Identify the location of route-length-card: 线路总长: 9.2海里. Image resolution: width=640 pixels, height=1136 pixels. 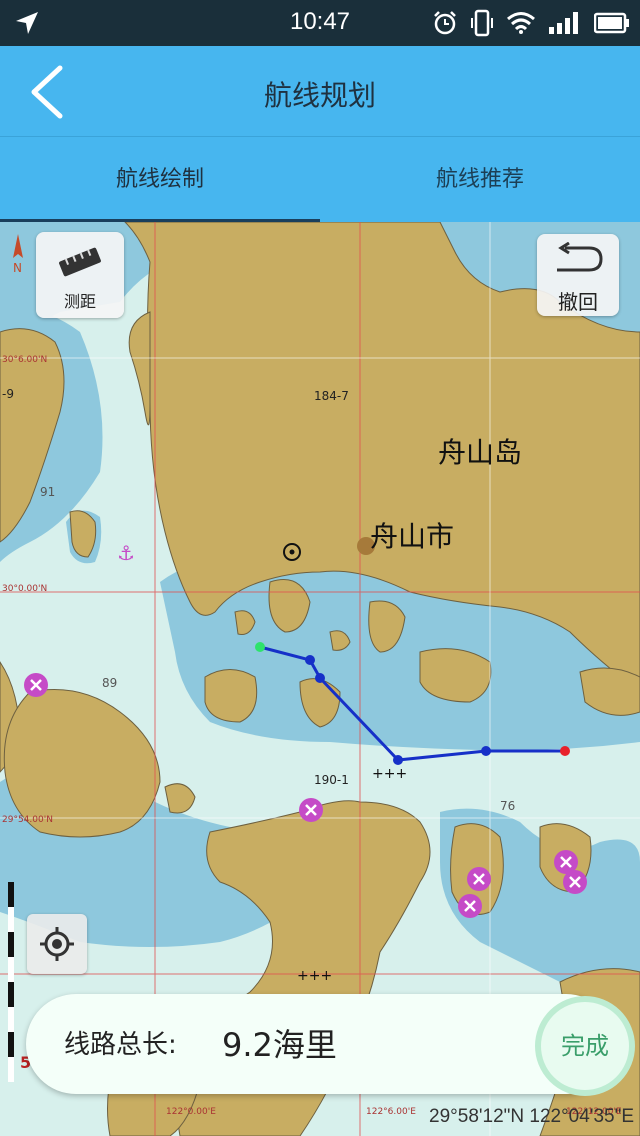
(321, 1044).